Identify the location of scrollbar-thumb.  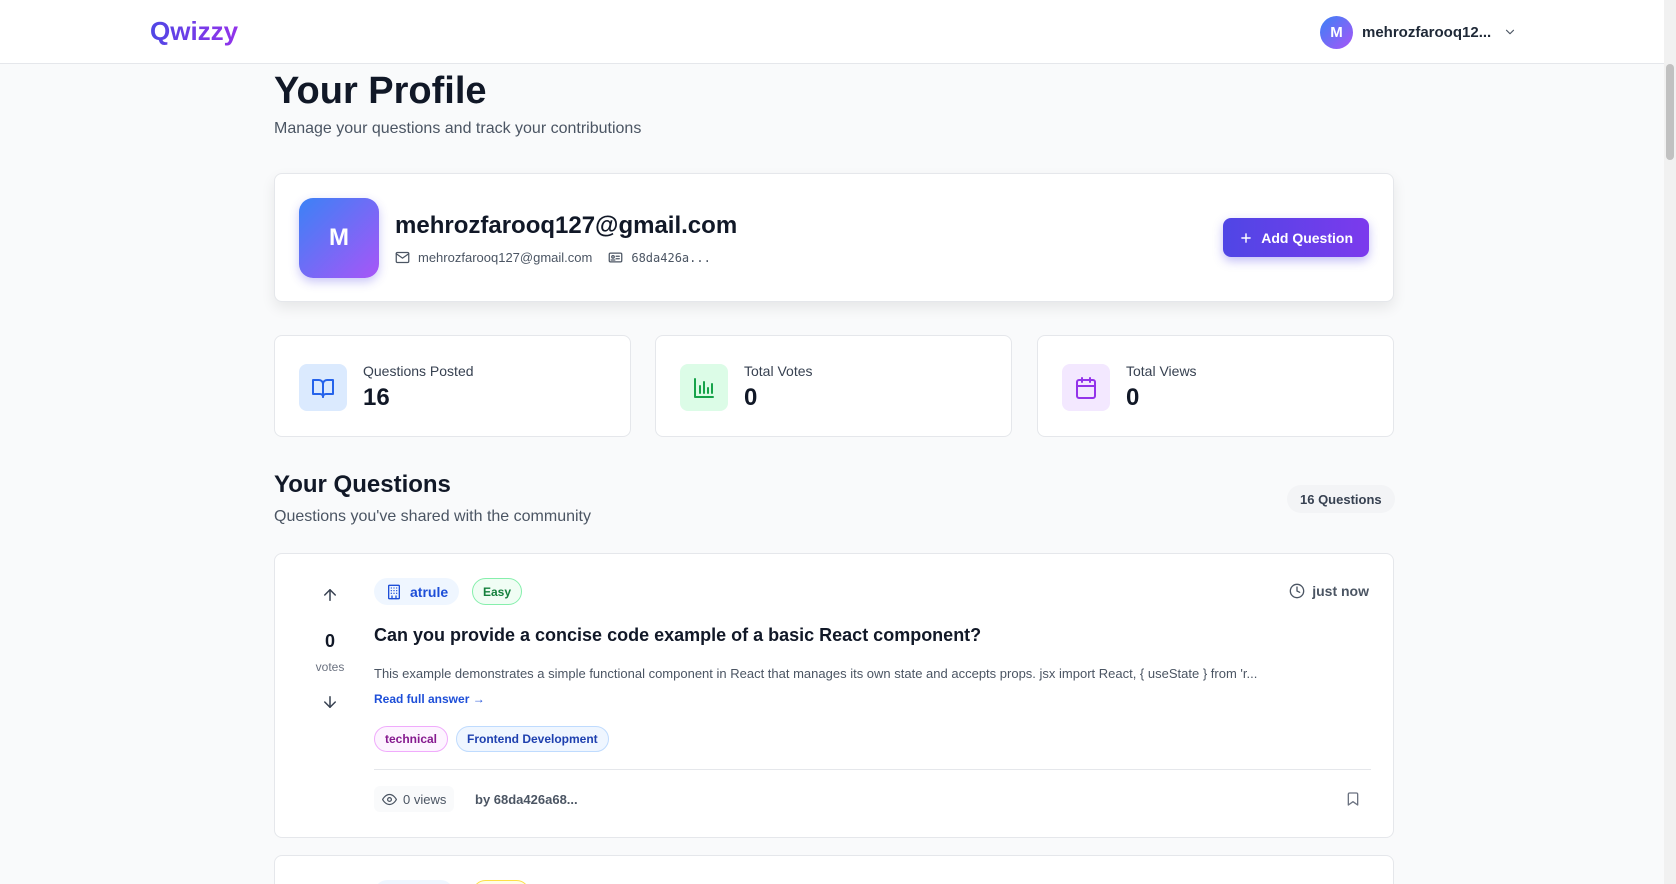
(1670, 112).